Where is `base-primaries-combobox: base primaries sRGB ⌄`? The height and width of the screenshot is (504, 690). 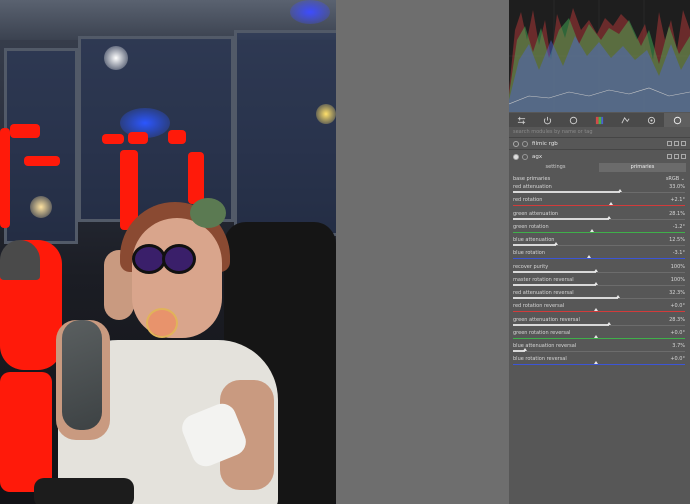 base-primaries-combobox: base primaries sRGB ⌄ is located at coordinates (599, 179).